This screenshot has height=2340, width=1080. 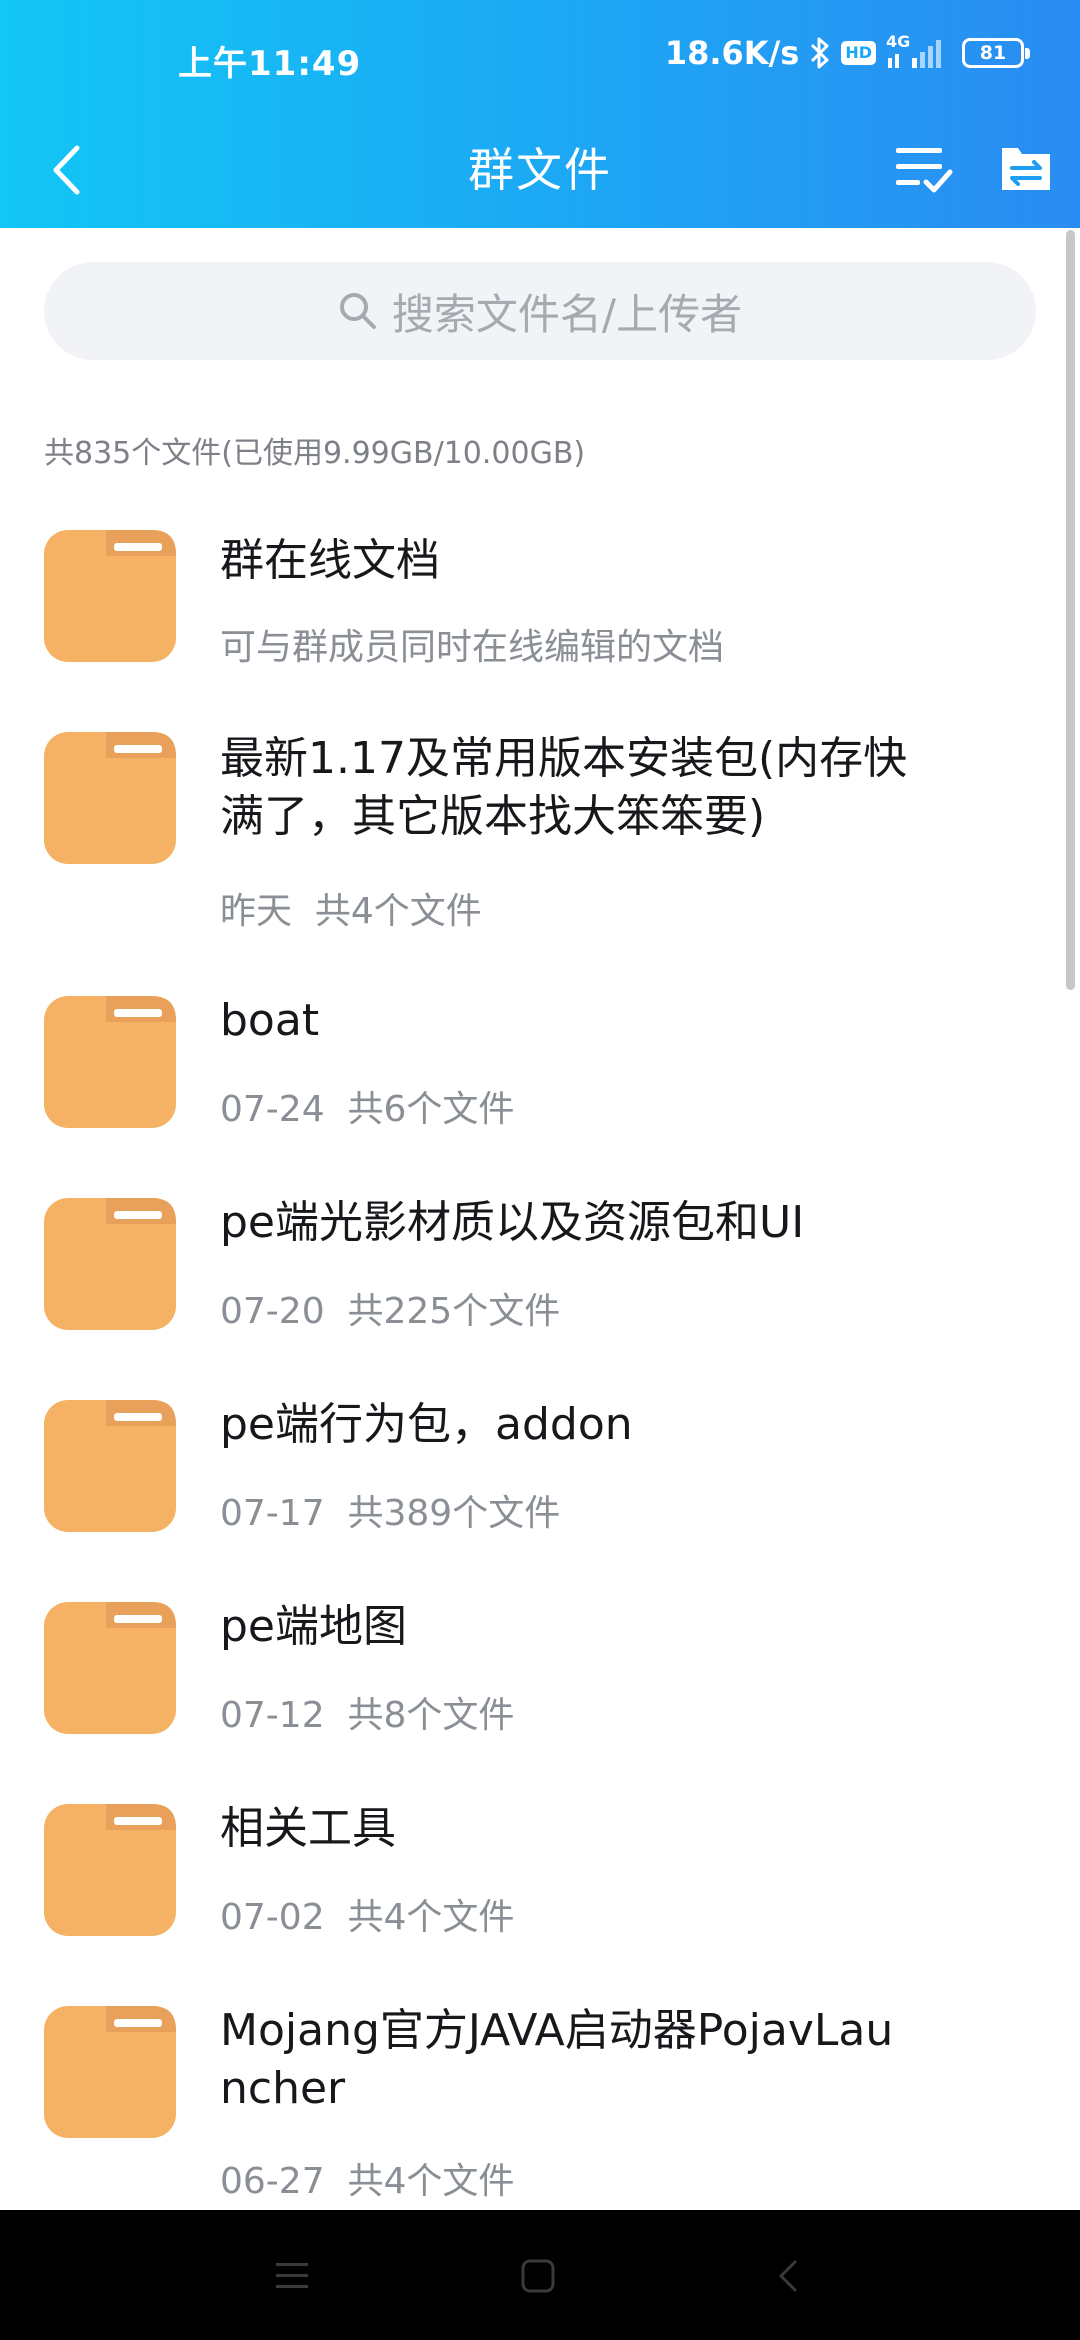 I want to click on search-icon, so click(x=357, y=311).